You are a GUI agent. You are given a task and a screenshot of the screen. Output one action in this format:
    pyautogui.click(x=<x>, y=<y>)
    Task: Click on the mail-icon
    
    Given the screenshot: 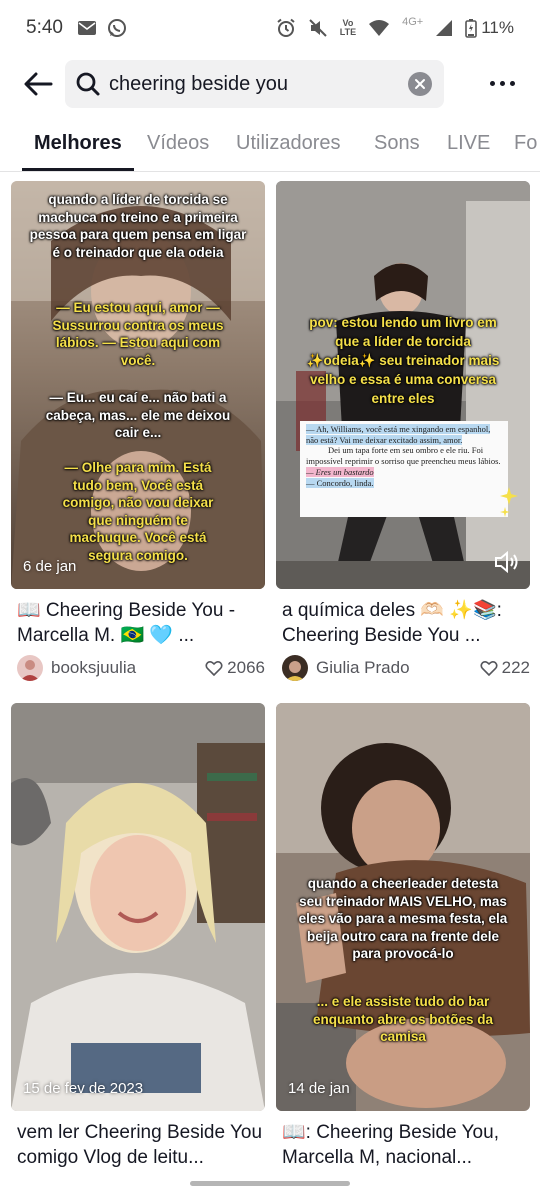 What is the action you would take?
    pyautogui.click(x=86, y=28)
    